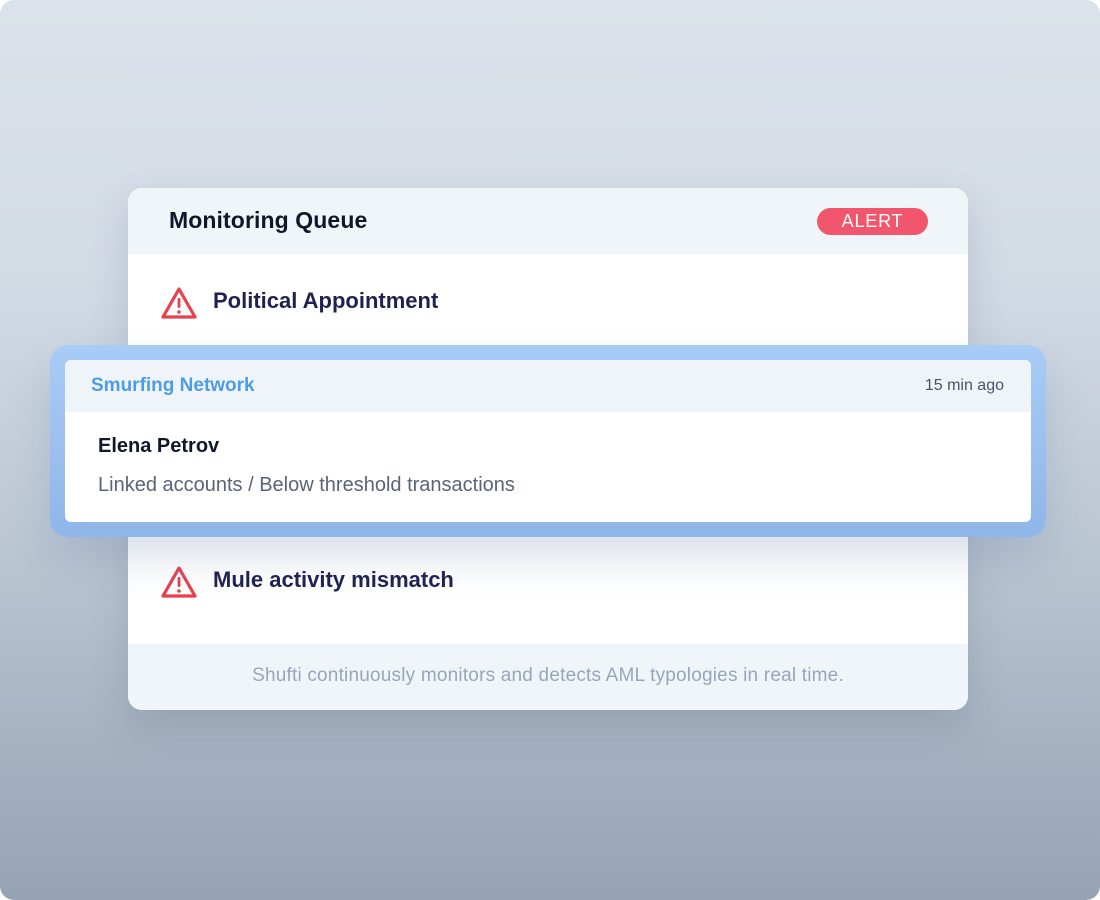  What do you see at coordinates (548, 306) in the screenshot?
I see `queue-item-political-appointment: Political Appointment` at bounding box center [548, 306].